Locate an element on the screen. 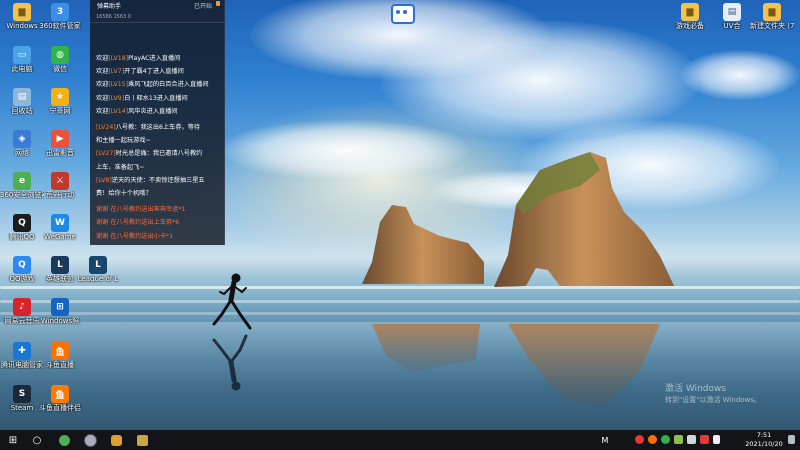  video-player-icon: ▶ is located at coordinates (60, 139).